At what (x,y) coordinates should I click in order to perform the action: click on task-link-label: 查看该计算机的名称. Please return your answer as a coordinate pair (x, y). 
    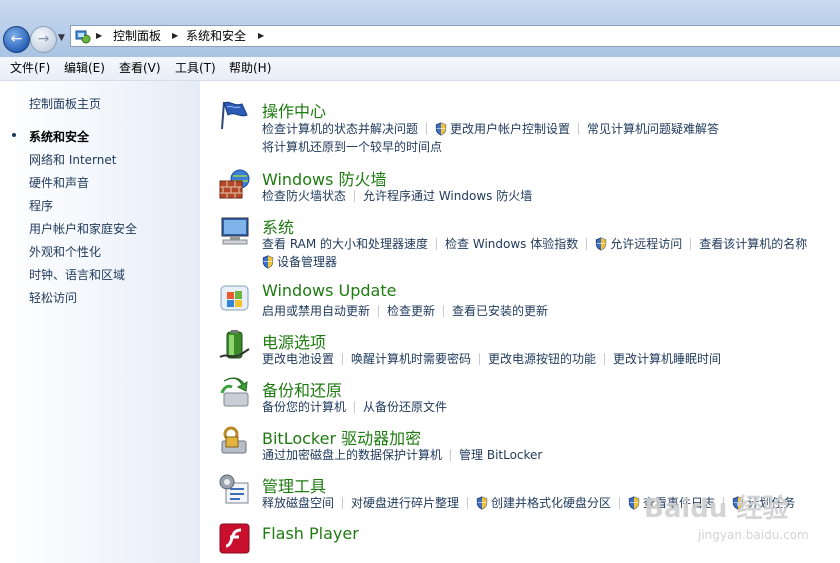
    Looking at the image, I should click on (753, 244).